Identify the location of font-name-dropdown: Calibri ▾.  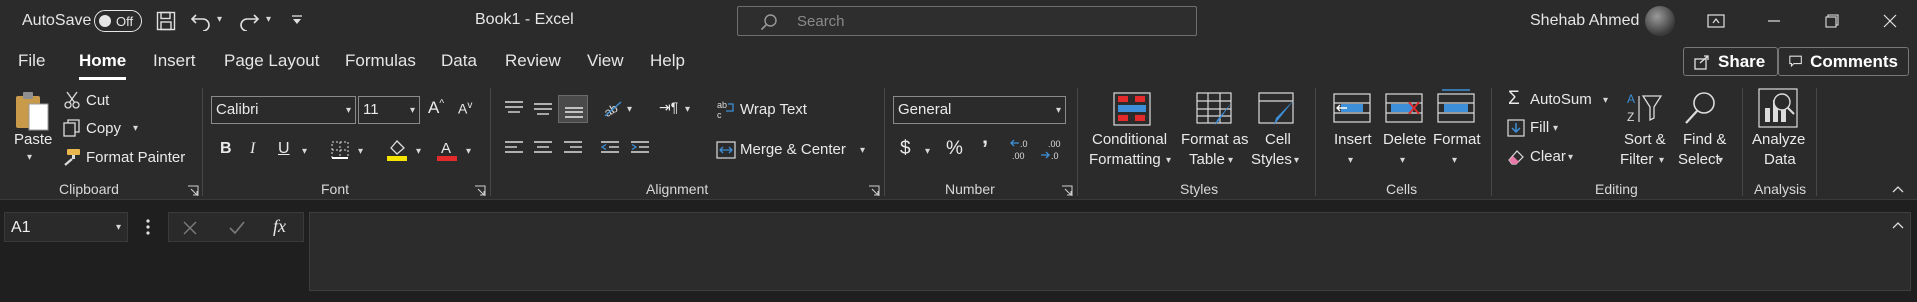
(283, 110).